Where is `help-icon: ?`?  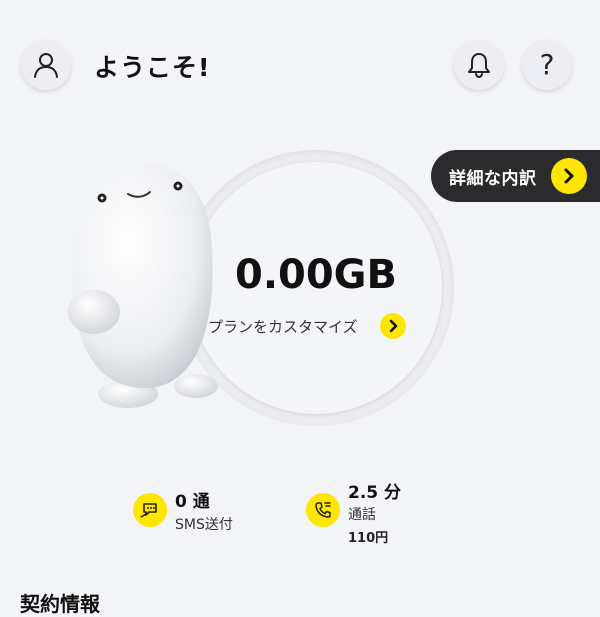
help-icon: ? is located at coordinates (547, 64).